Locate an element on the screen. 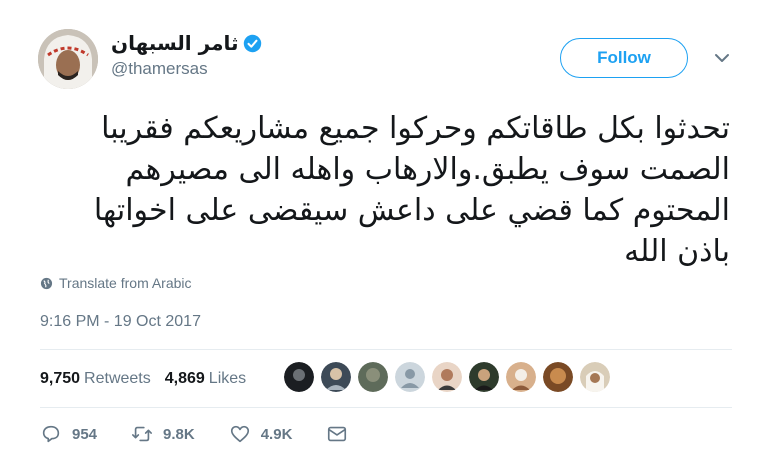  likers-avatars is located at coordinates (447, 377).